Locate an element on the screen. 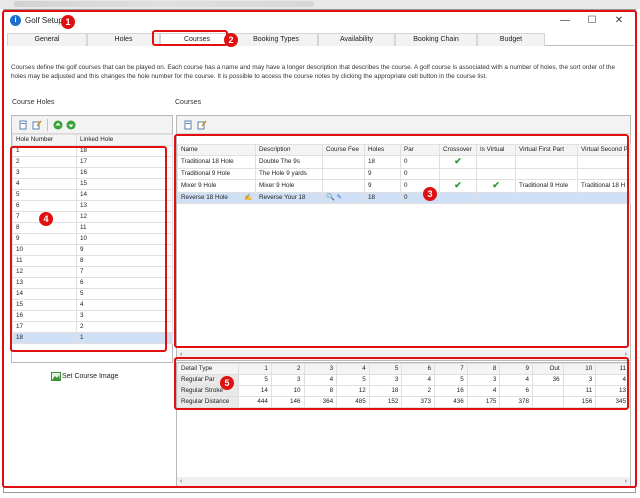 This screenshot has height=498, width=640. callout-badge-1: 1 is located at coordinates (68, 22).